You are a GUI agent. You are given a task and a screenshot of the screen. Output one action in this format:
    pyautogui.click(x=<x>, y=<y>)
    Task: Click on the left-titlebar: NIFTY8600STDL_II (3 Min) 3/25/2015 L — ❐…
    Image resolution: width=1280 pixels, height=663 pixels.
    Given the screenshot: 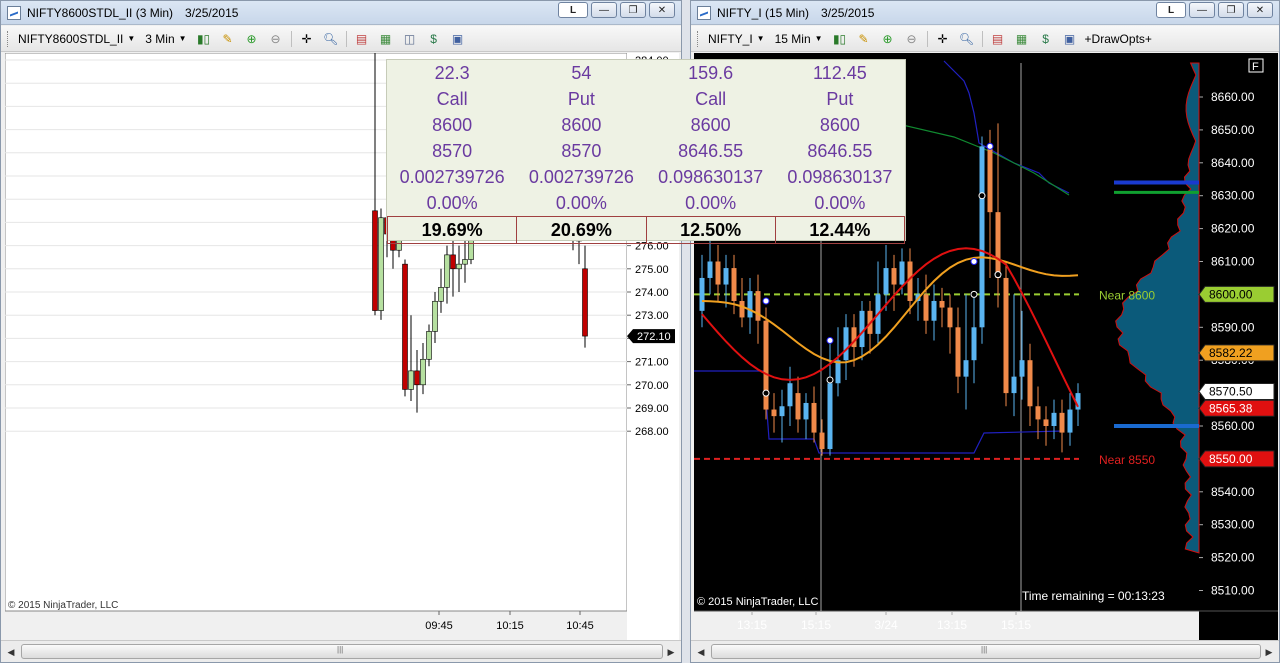 What is the action you would take?
    pyautogui.click(x=341, y=13)
    